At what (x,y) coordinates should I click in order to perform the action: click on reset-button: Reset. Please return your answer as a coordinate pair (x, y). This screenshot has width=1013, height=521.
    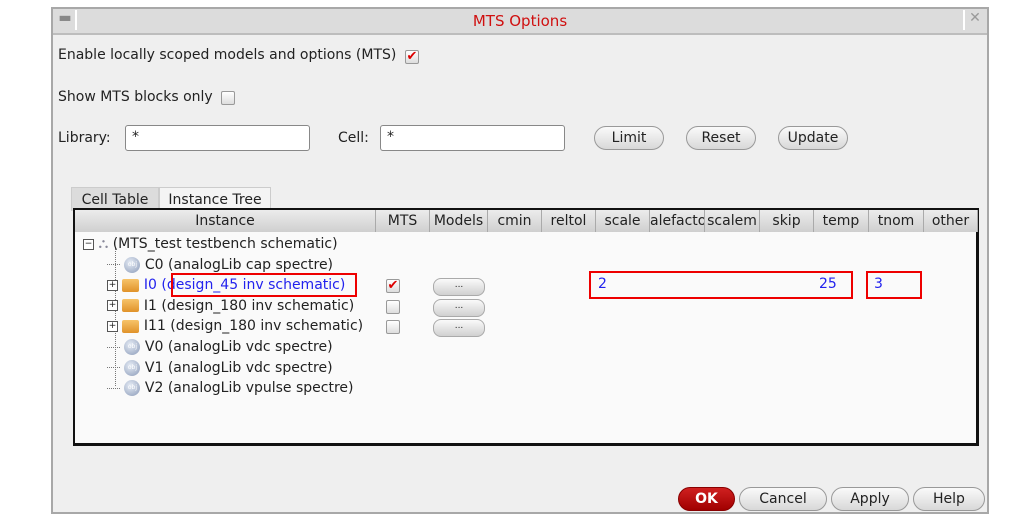
    Looking at the image, I should click on (721, 138).